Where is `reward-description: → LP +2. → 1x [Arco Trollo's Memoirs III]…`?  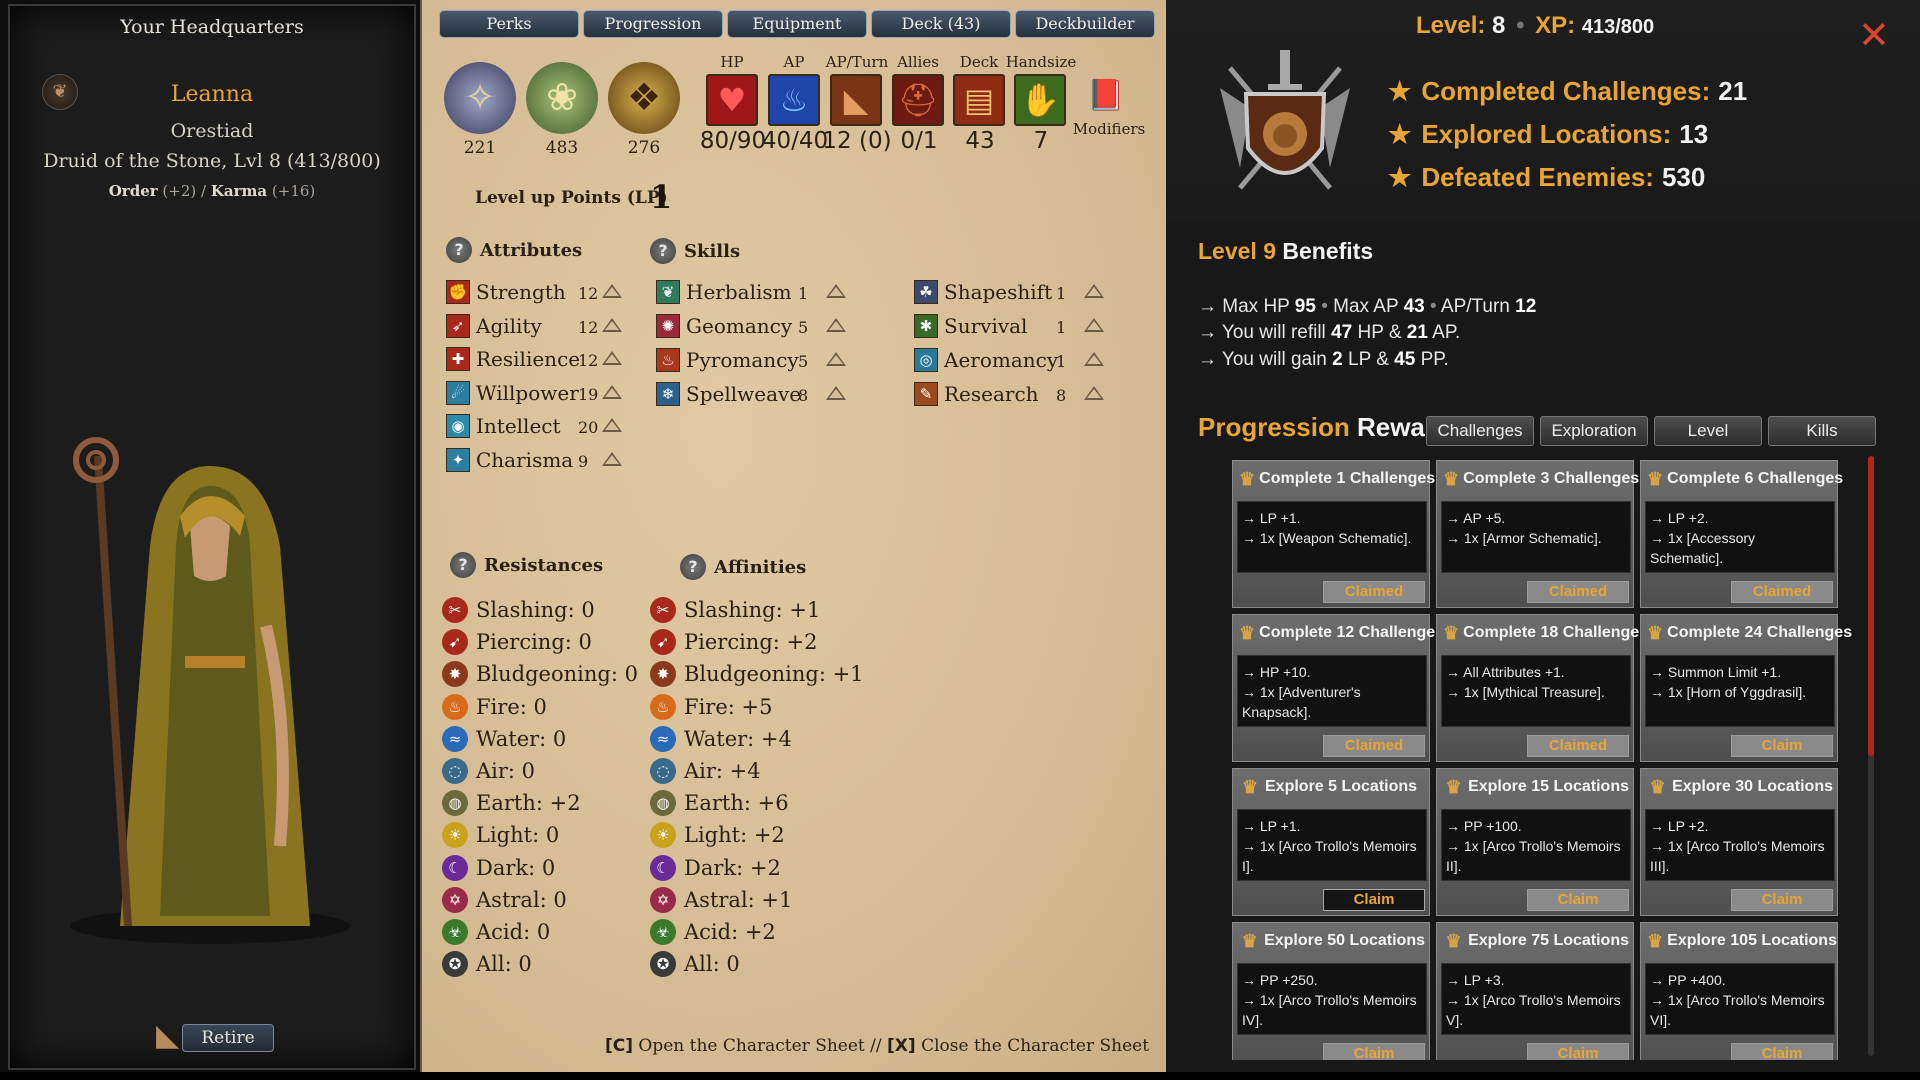 reward-description: → LP +2. → 1x [Arco Trollo's Memoirs III]… is located at coordinates (1740, 845).